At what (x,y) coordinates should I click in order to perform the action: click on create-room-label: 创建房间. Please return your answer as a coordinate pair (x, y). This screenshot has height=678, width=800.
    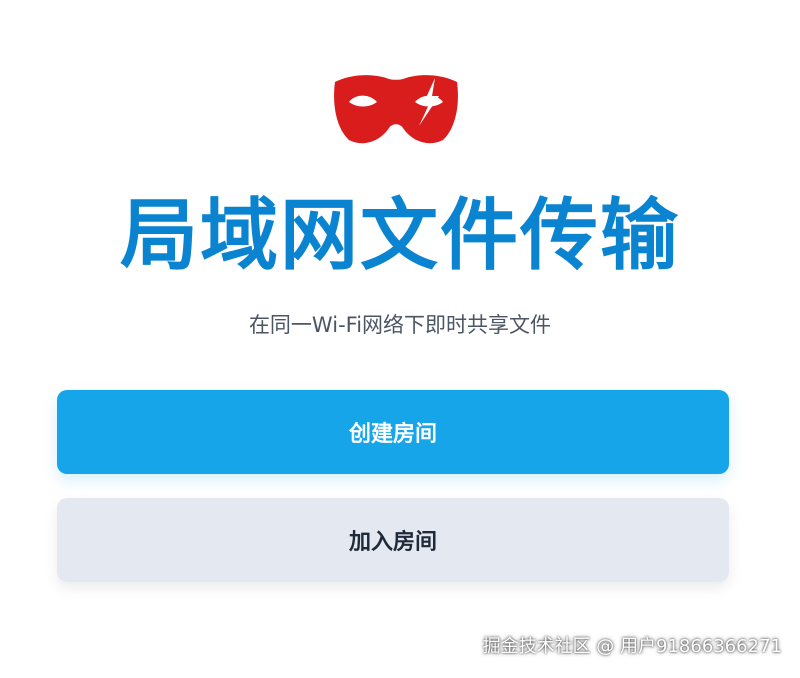
    Looking at the image, I should click on (392, 434).